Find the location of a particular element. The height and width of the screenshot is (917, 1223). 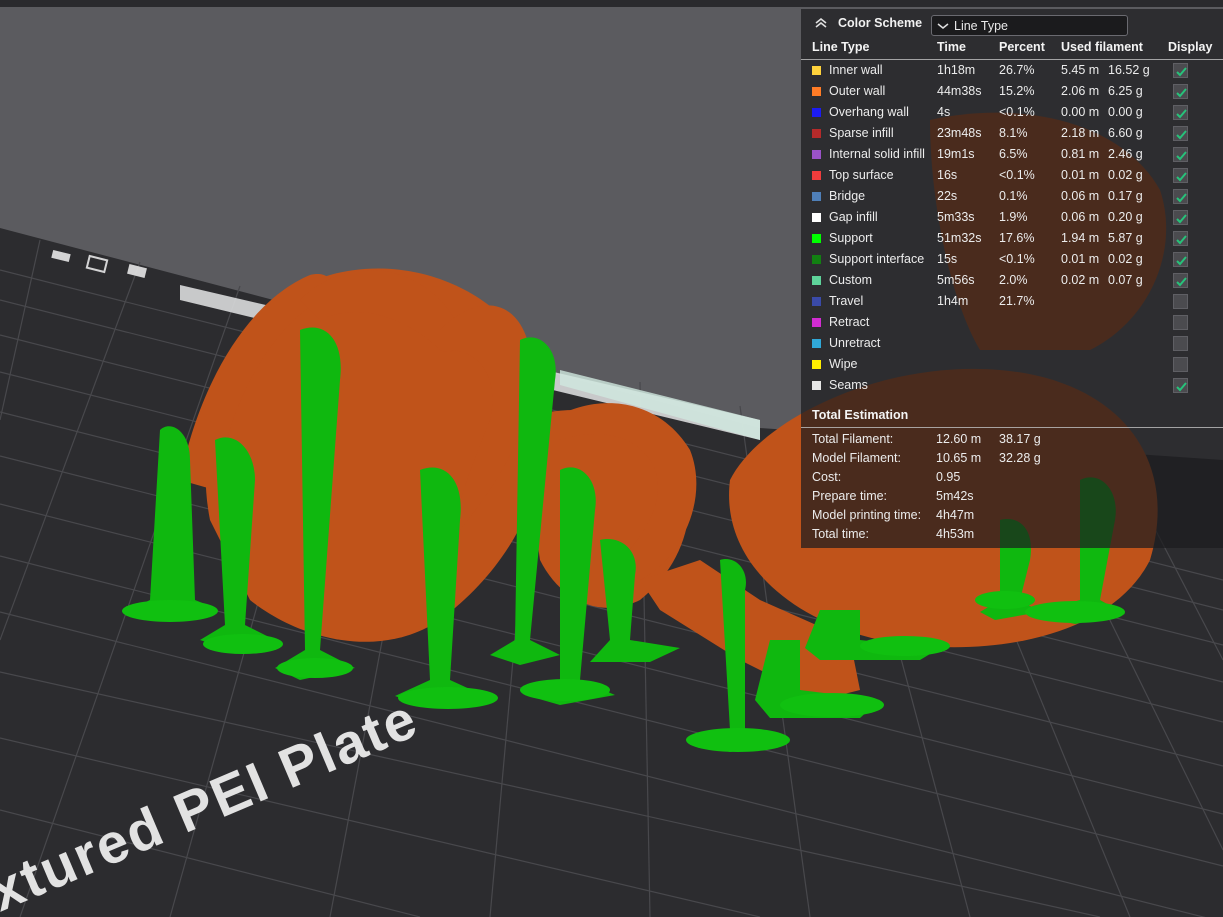

row-filament-weight: 6.60 g is located at coordinates (1125, 133).